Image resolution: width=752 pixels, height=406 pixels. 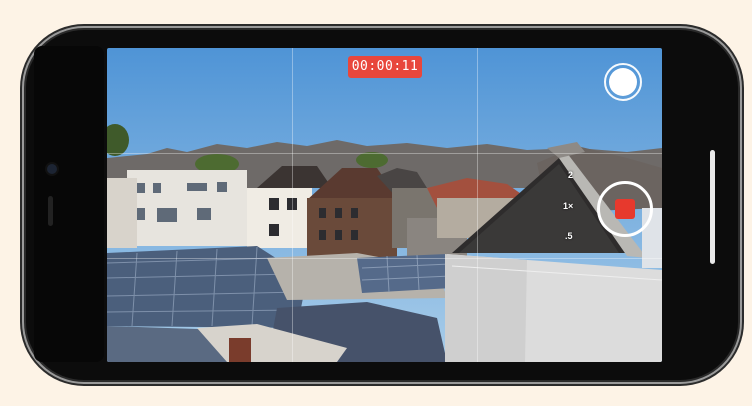 I want to click on recording-timer: 00:00:11, so click(x=385, y=67).